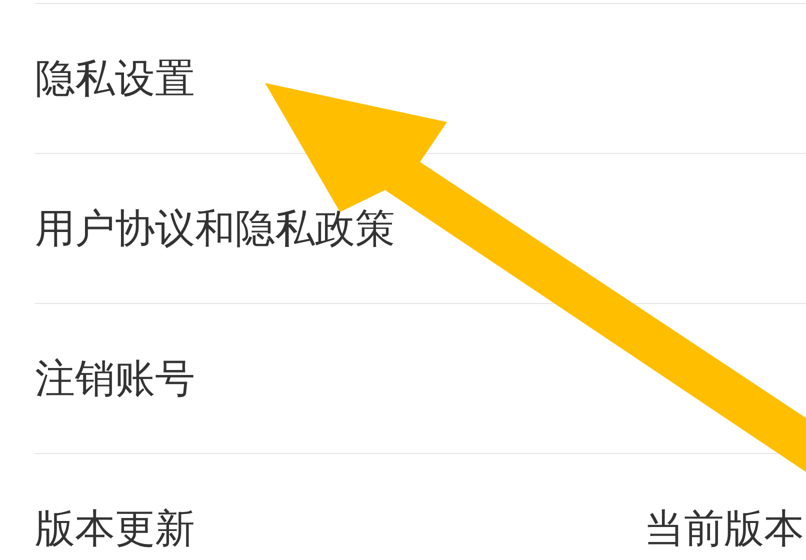 This screenshot has height=560, width=806. Describe the element at coordinates (115, 379) in the screenshot. I see `settings-label: 注销账号` at that location.